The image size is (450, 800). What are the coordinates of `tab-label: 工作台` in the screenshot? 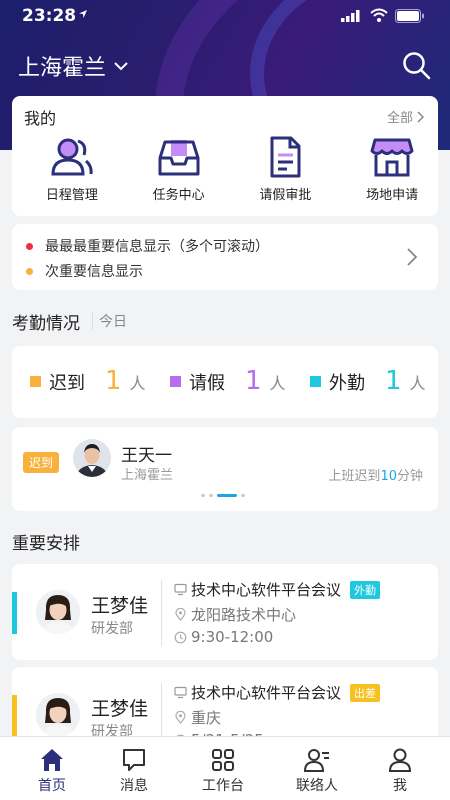 It's located at (223, 786).